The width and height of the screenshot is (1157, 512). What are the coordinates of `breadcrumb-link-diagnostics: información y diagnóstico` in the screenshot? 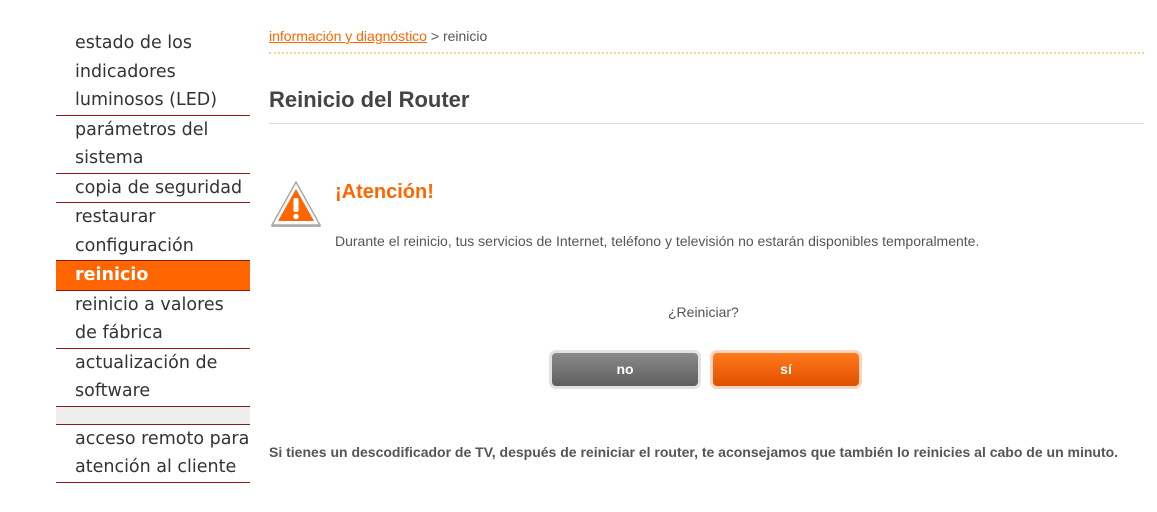 It's located at (348, 36).